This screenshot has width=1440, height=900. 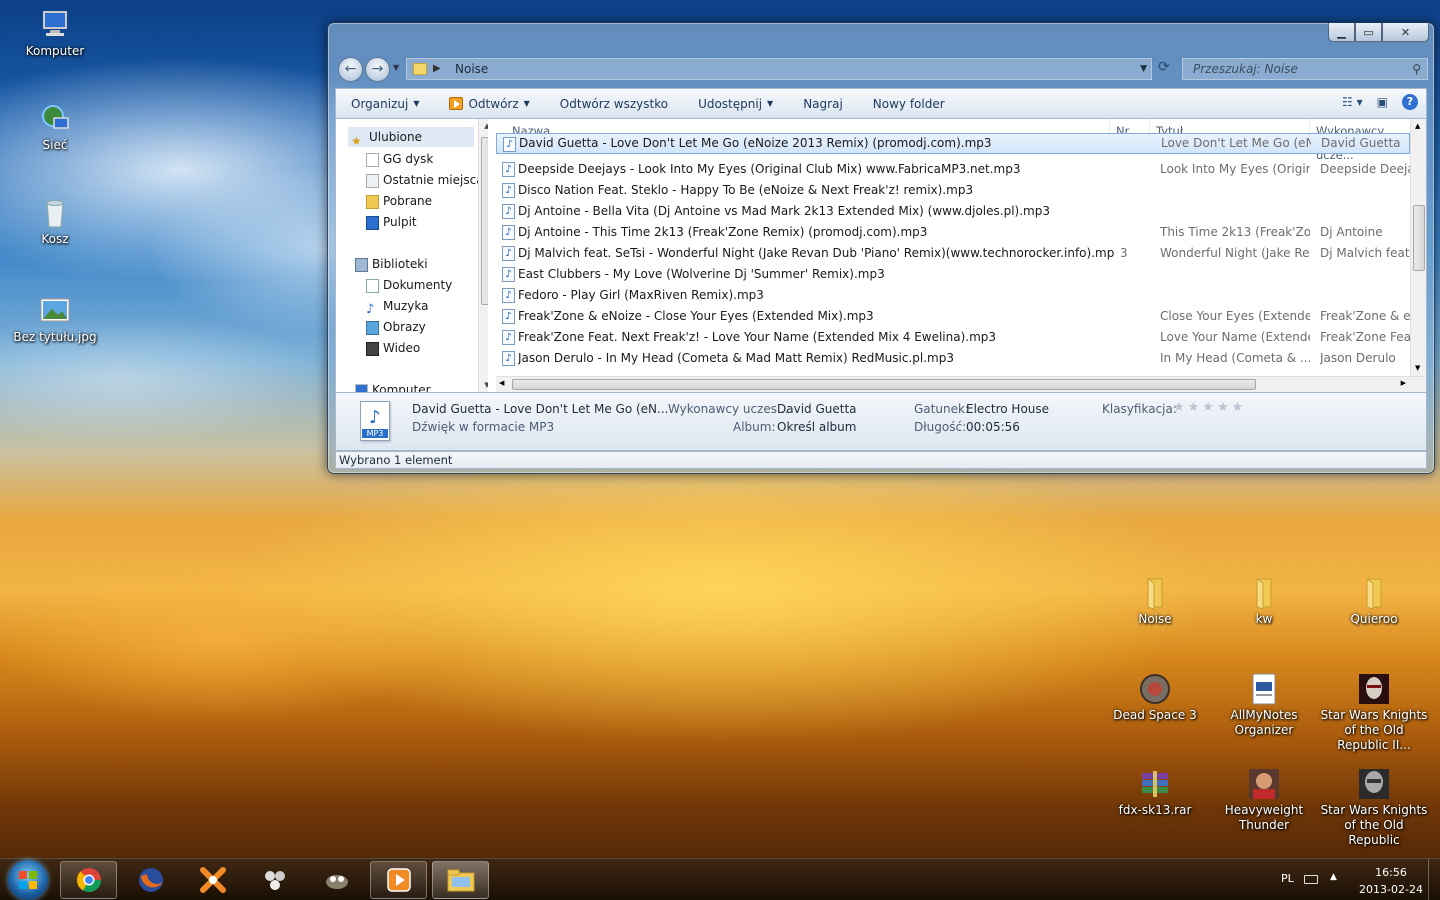 I want to click on taskbar-firefox, so click(x=150, y=880).